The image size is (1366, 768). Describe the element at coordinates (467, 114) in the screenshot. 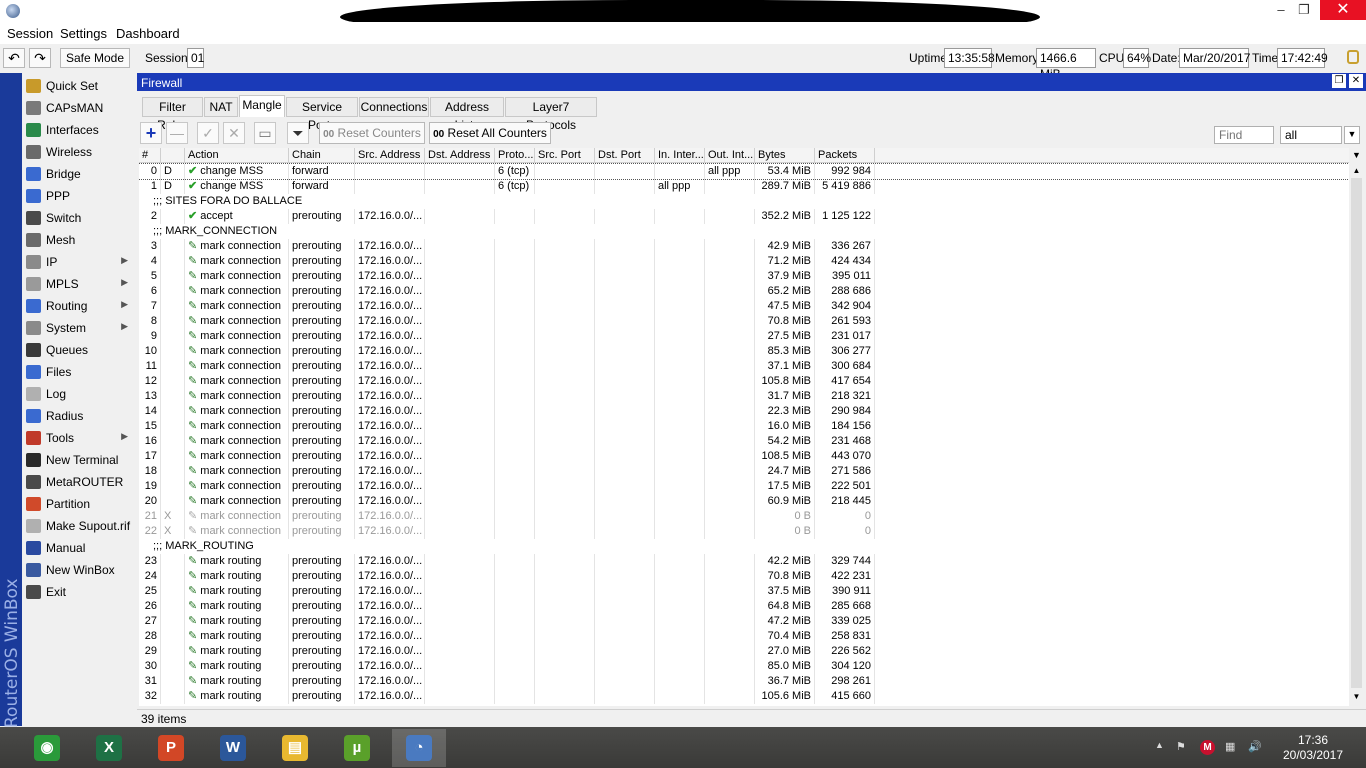

I see `tab-address-lists: Address Lists` at that location.